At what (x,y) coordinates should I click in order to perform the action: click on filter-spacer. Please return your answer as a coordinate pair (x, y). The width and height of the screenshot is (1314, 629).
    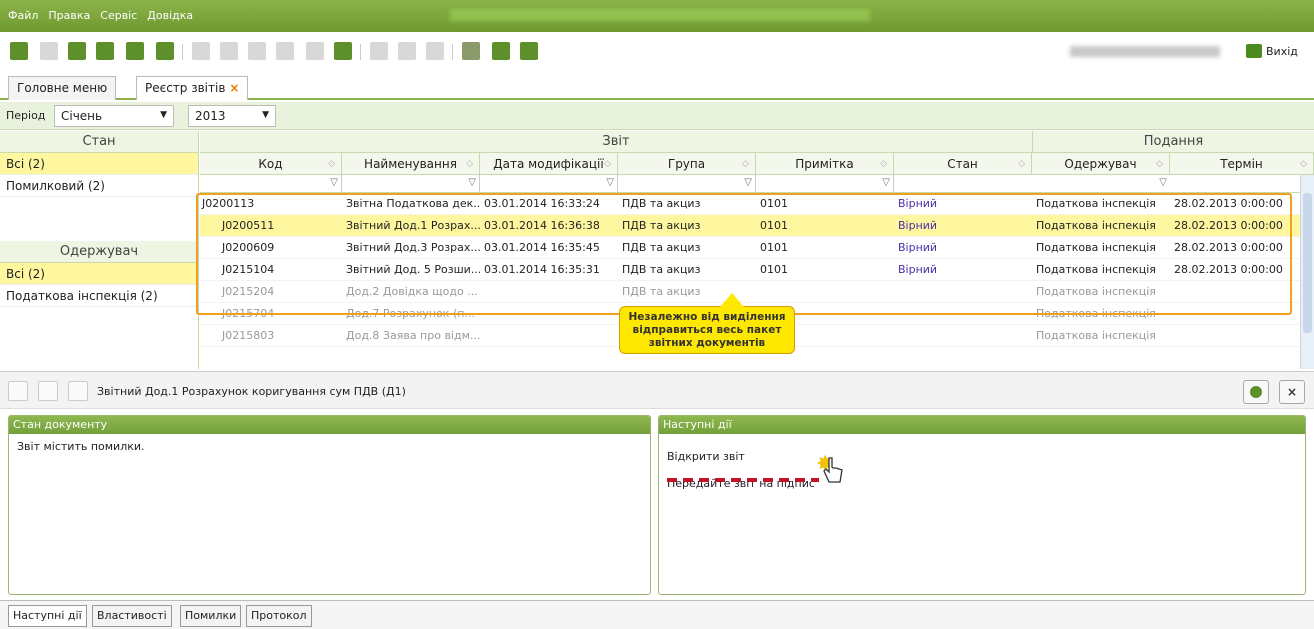
    Looking at the image, I should click on (99, 219).